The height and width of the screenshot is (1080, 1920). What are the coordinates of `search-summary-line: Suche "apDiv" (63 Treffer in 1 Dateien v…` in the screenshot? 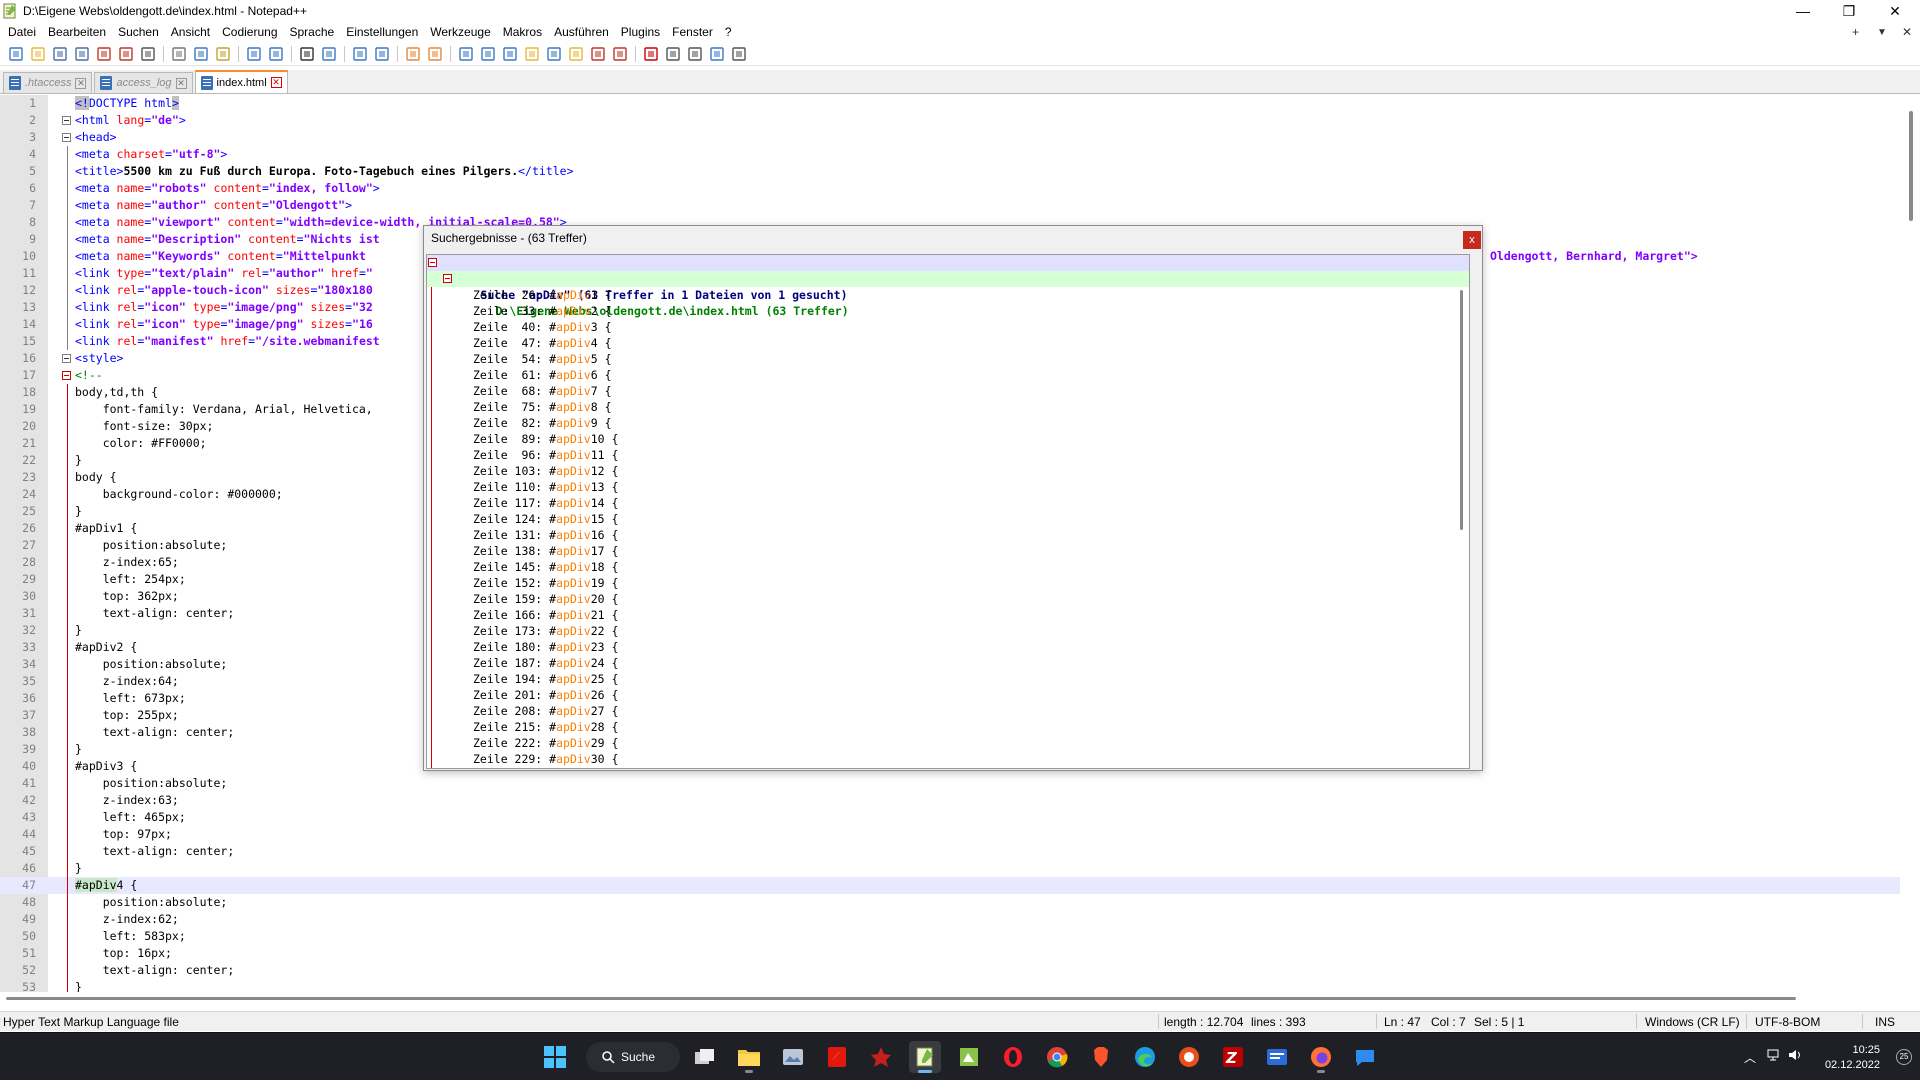 It's located at (948, 278).